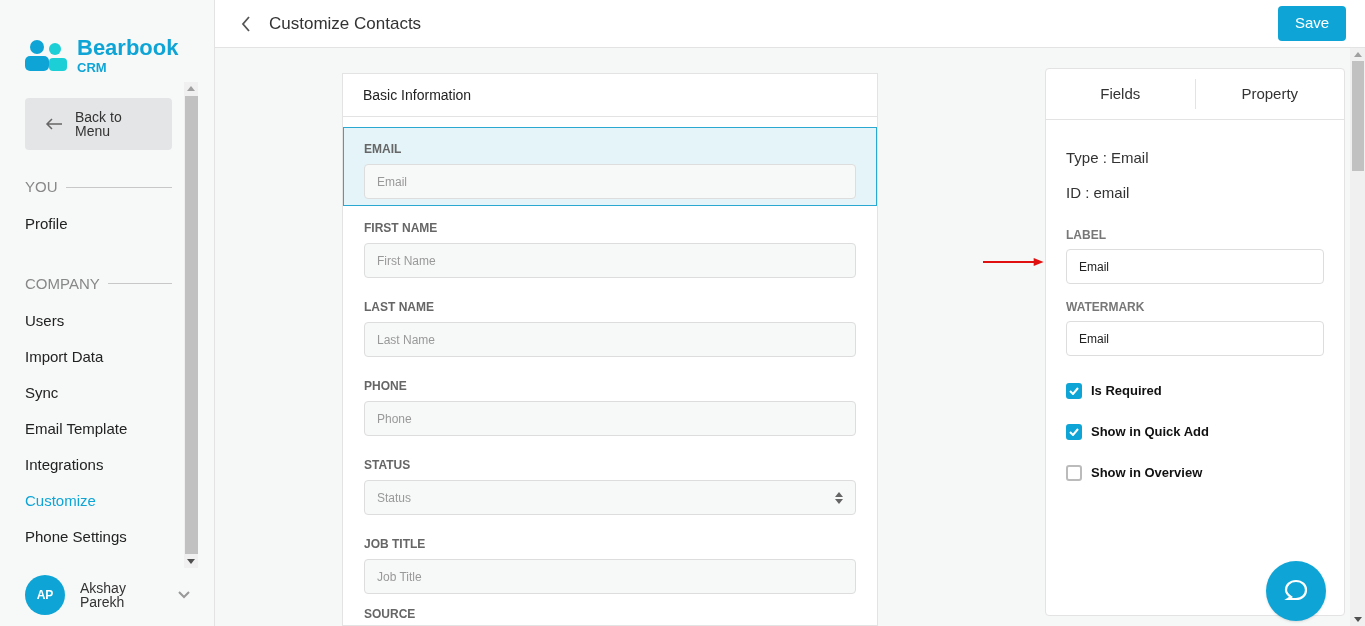  I want to click on annotation-arrow, so click(1014, 262).